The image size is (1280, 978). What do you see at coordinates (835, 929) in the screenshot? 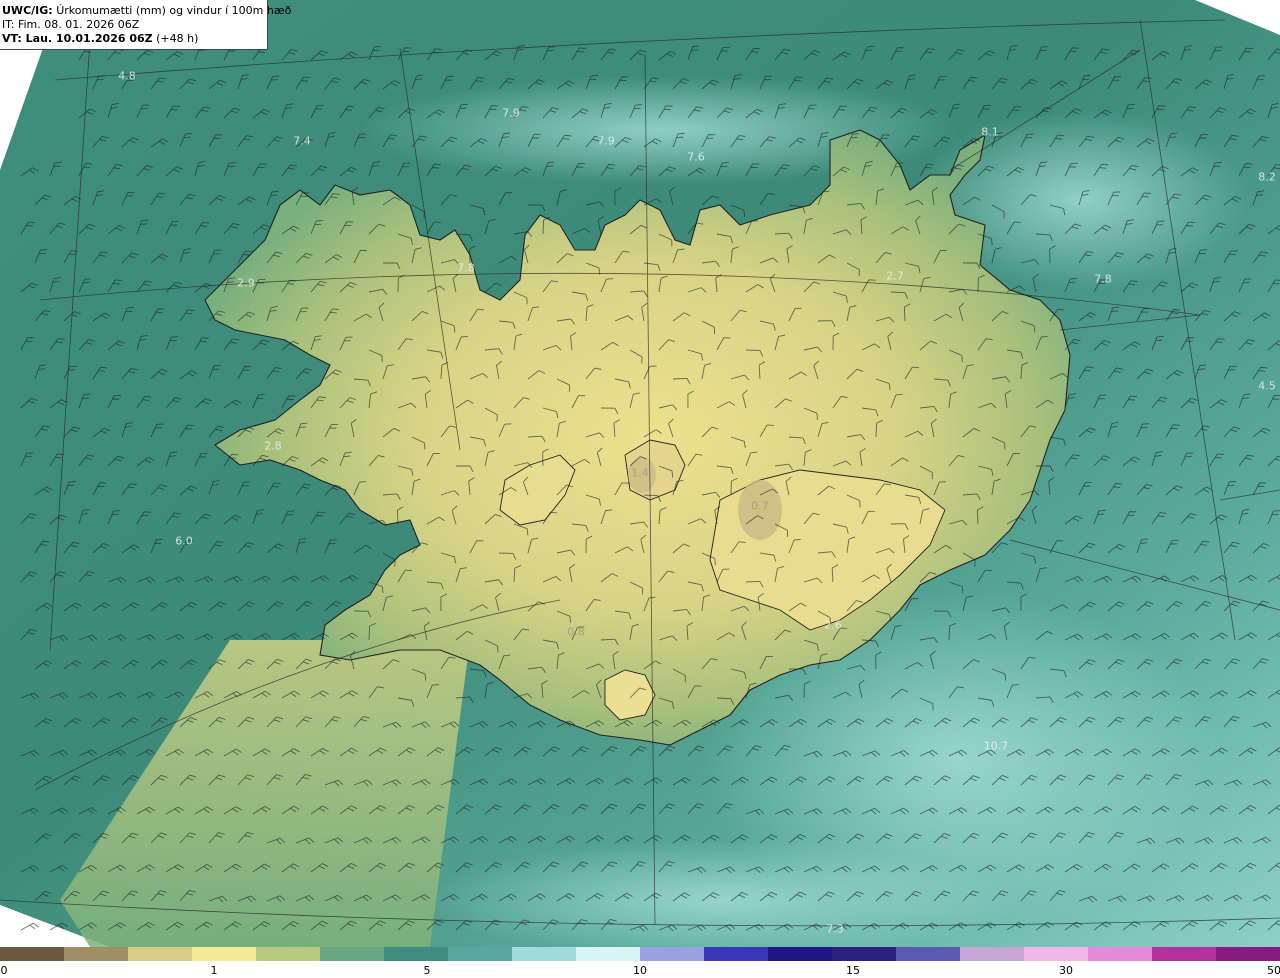
I see `value-label: 7.3` at bounding box center [835, 929].